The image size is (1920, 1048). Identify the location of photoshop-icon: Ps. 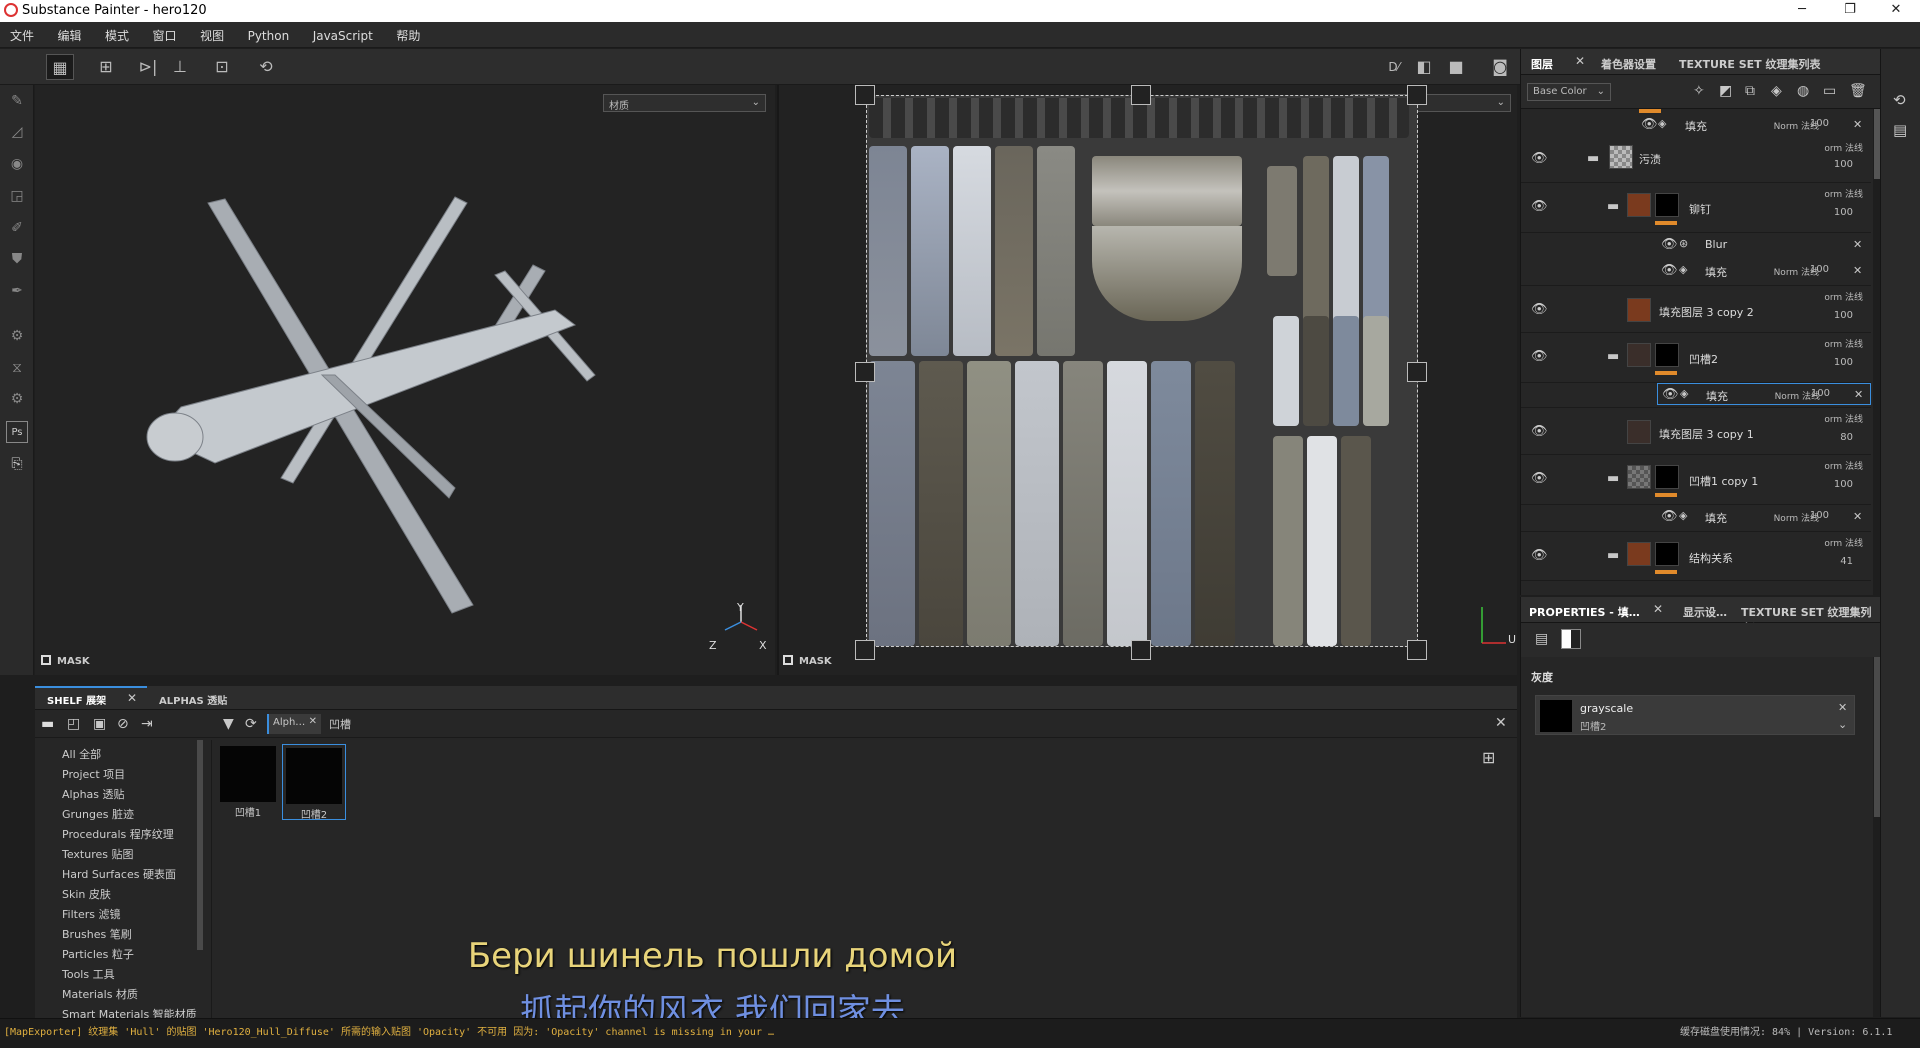
(17, 432).